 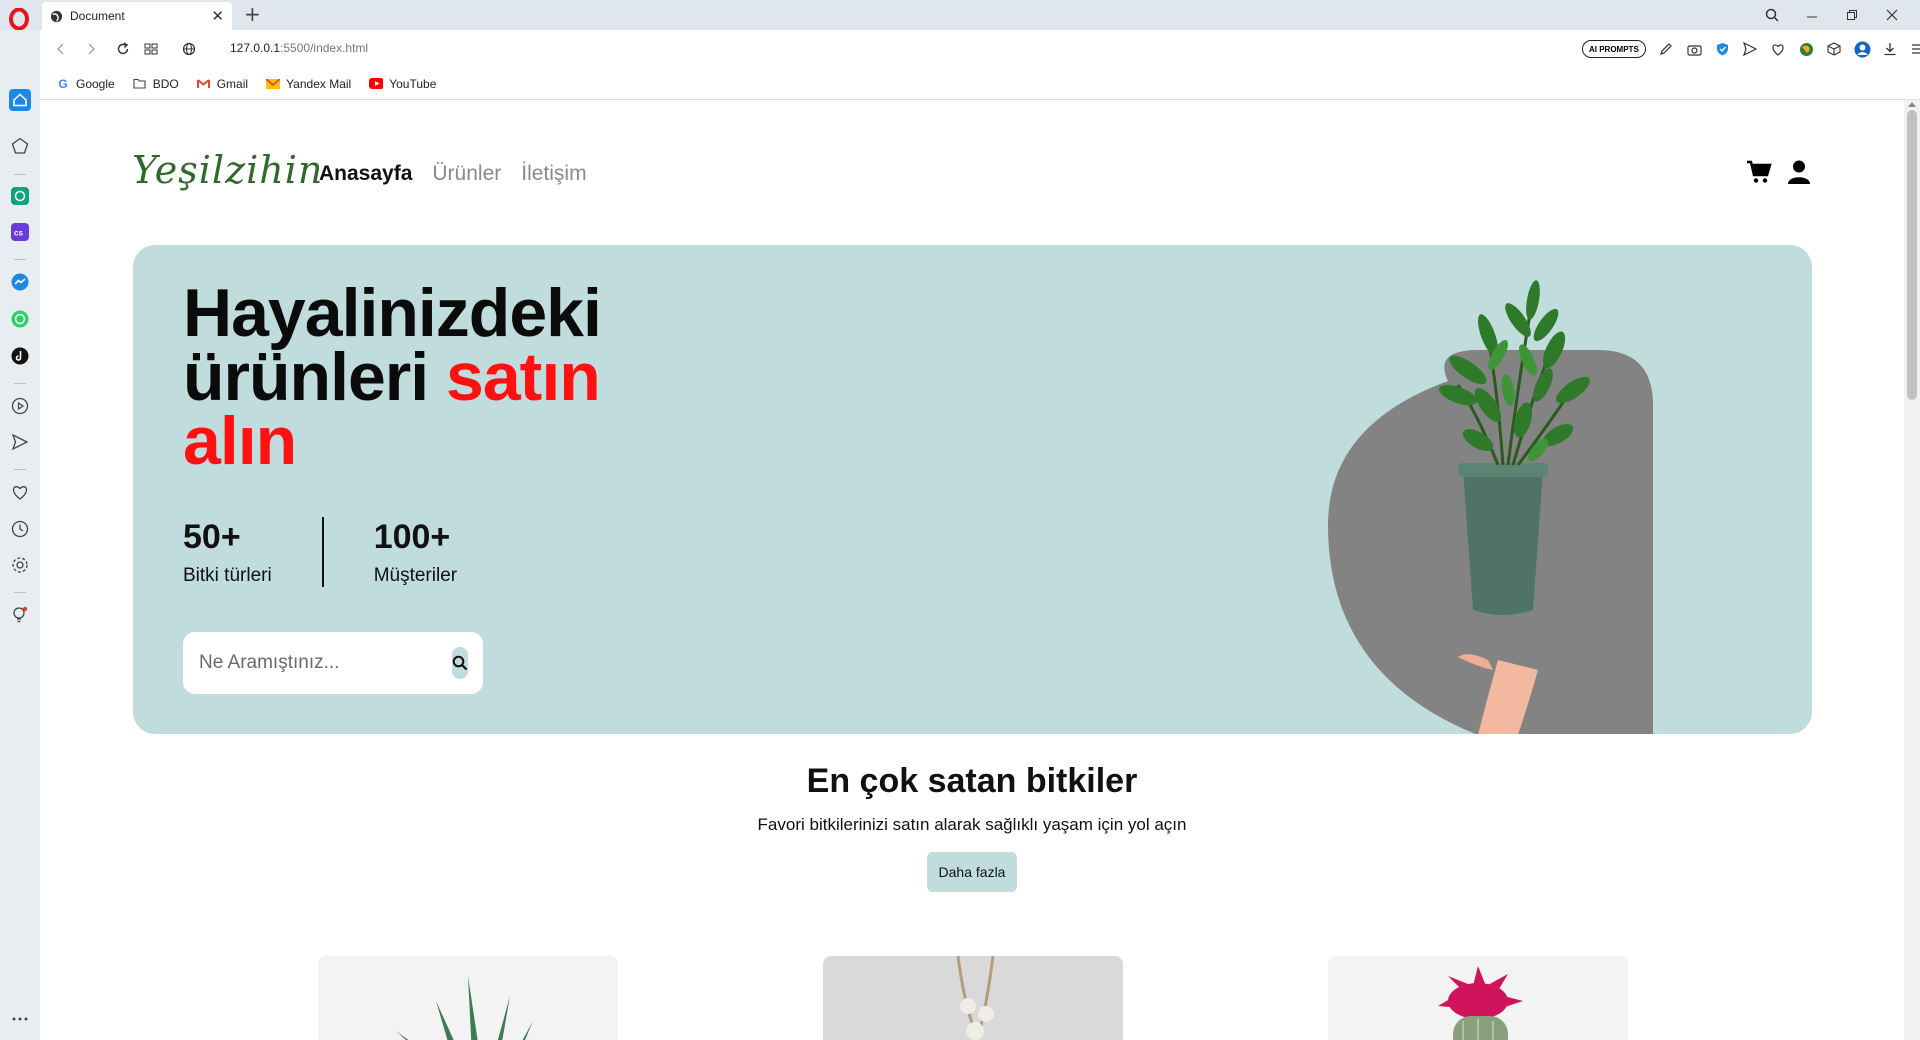 I want to click on hero-title-highlight: satın, so click(x=523, y=377).